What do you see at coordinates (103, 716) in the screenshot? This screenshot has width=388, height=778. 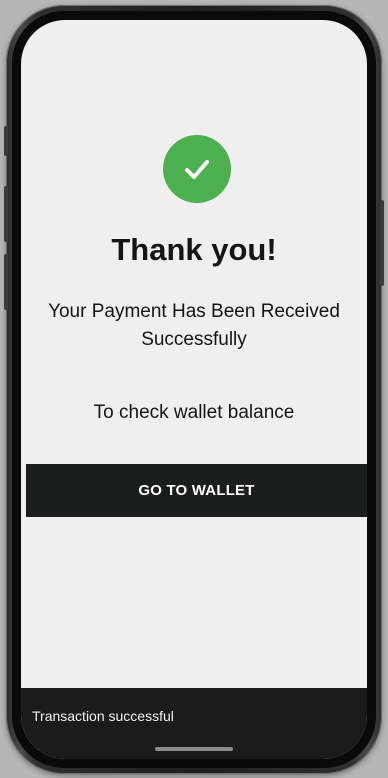 I see `snackbar-message: Transaction successful` at bounding box center [103, 716].